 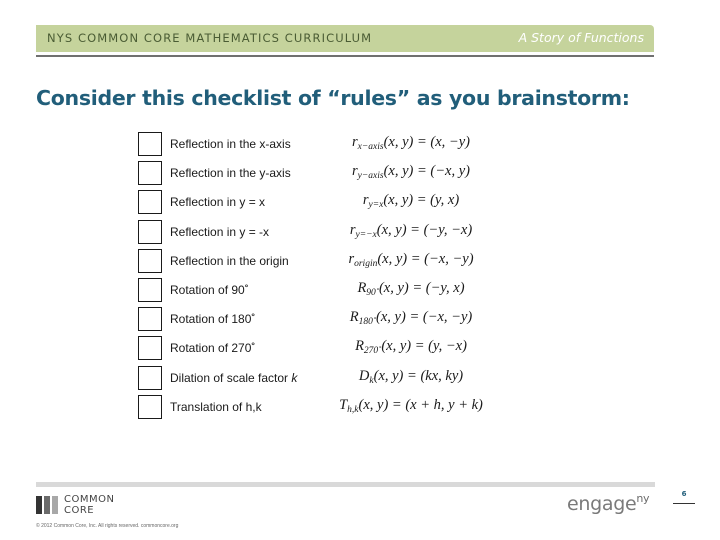 I want to click on rule-formula: Th,k(x, y) = (x + h, y + k), so click(x=411, y=406).